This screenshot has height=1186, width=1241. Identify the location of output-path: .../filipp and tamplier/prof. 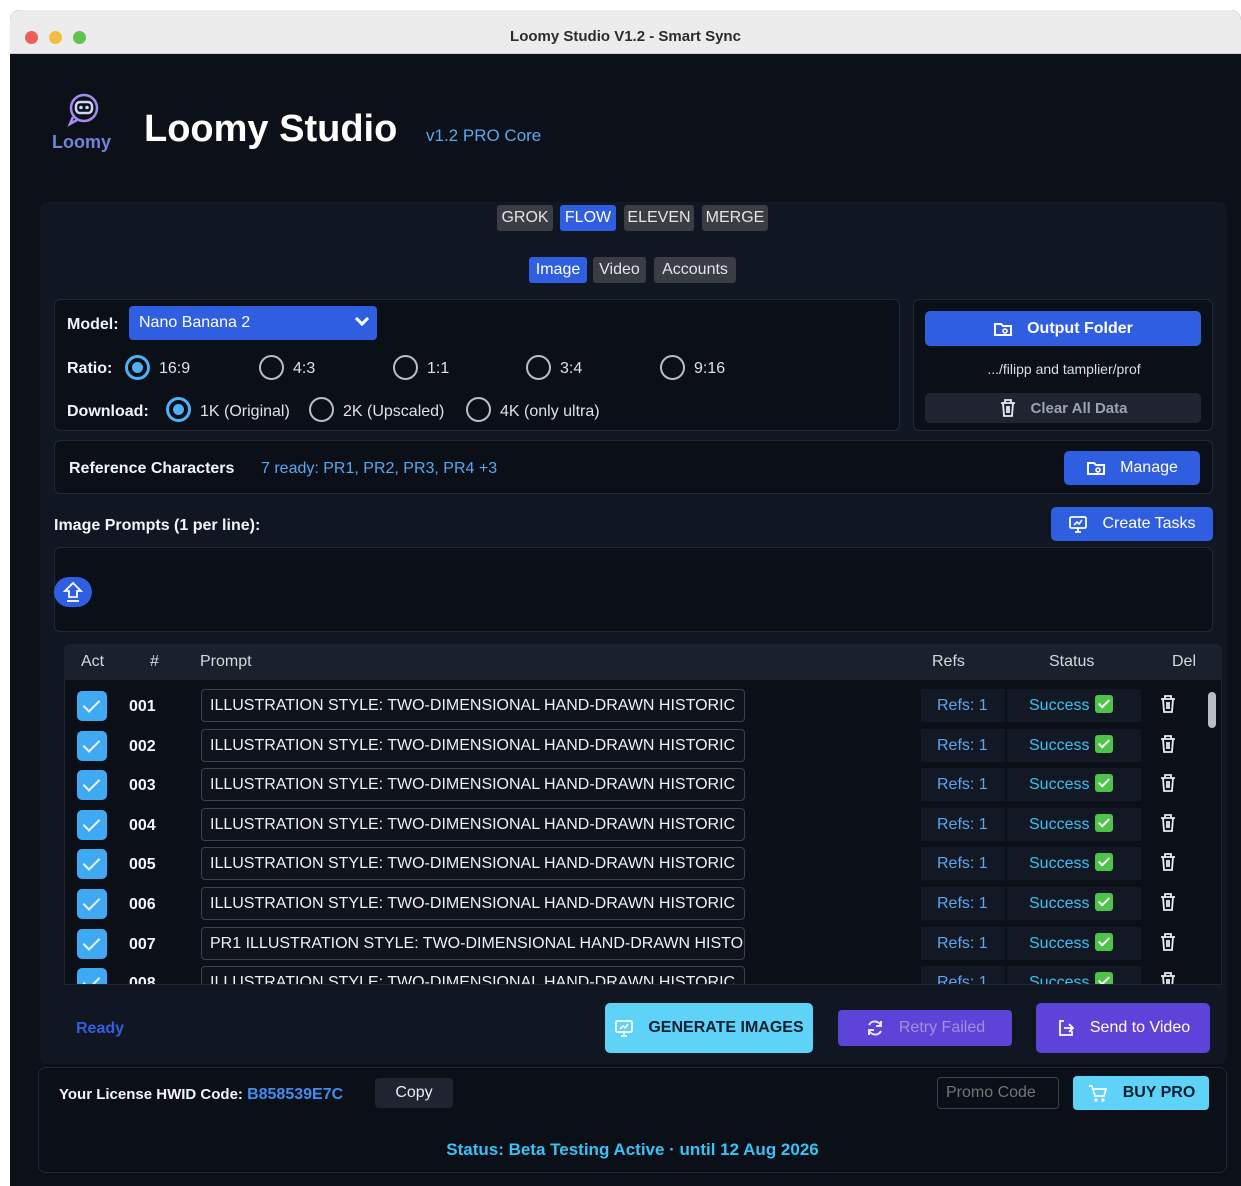
(1064, 369).